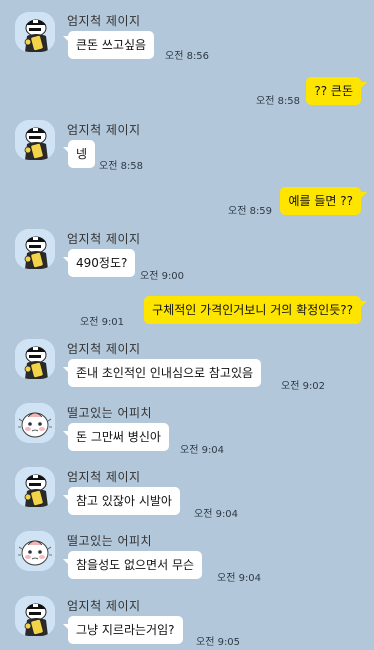 This screenshot has width=374, height=650. I want to click on message-time: 오전 9:01, so click(102, 322).